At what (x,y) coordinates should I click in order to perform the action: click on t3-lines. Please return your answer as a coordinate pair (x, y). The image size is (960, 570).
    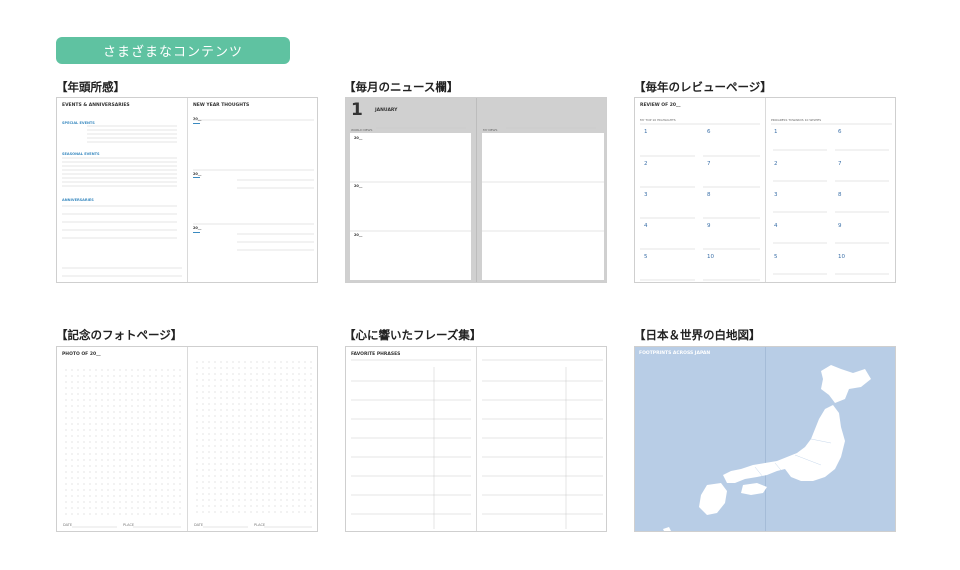
    Looking at the image, I should click on (766, 202).